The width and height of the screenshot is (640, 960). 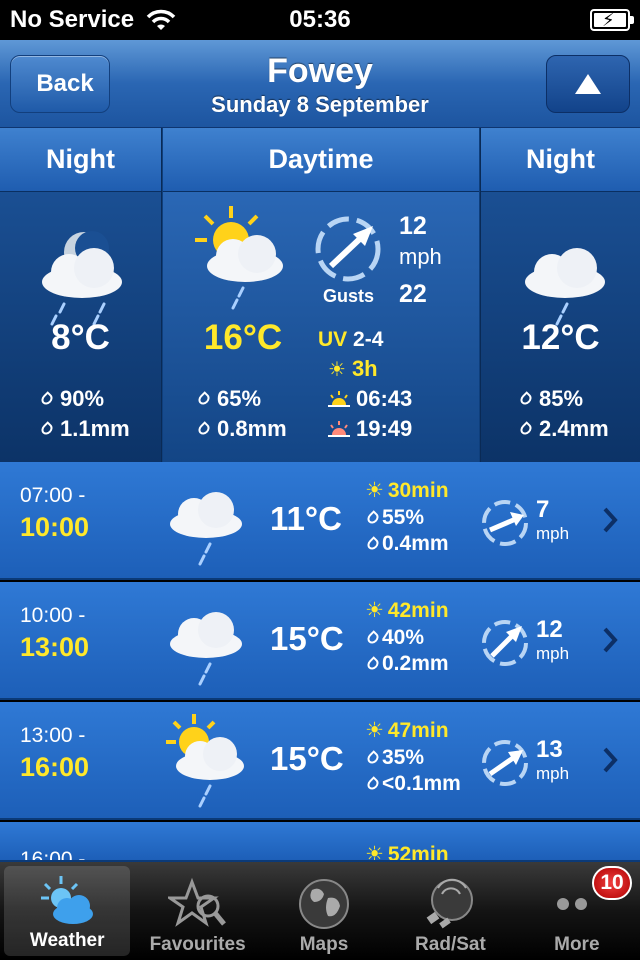 What do you see at coordinates (241, 429) in the screenshot?
I see `summary-rain: 0.8mm` at bounding box center [241, 429].